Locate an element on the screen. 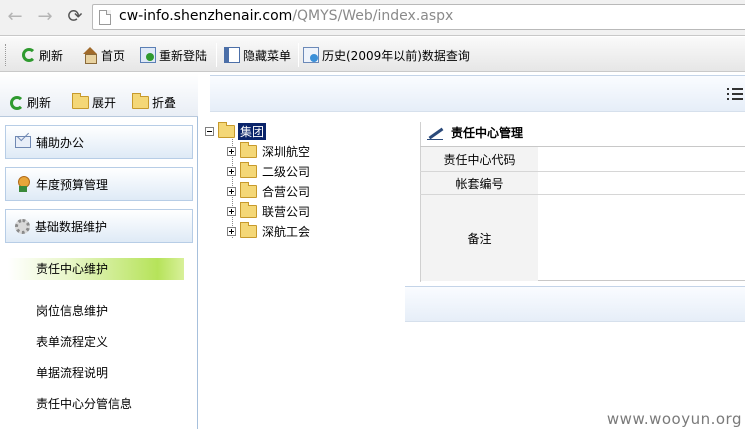  tree-node-label: 二级公司 is located at coordinates (286, 171).